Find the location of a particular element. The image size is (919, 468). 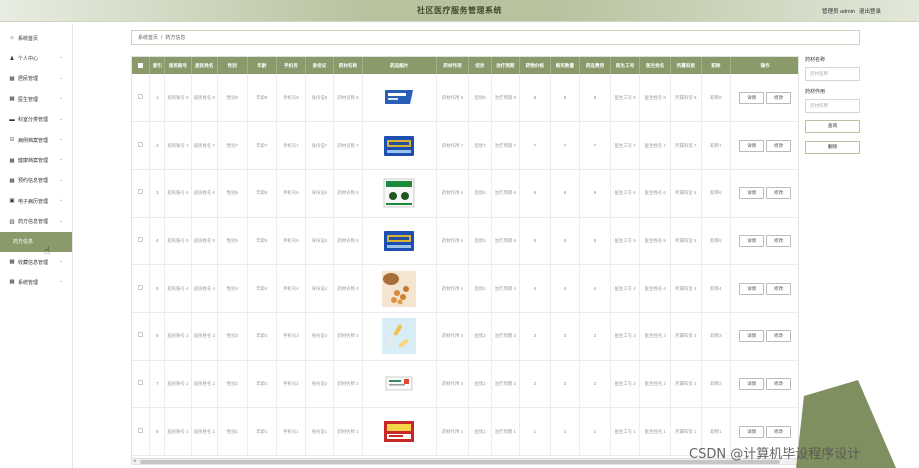

breadcrumb-home: 系统首页 is located at coordinates (148, 37).